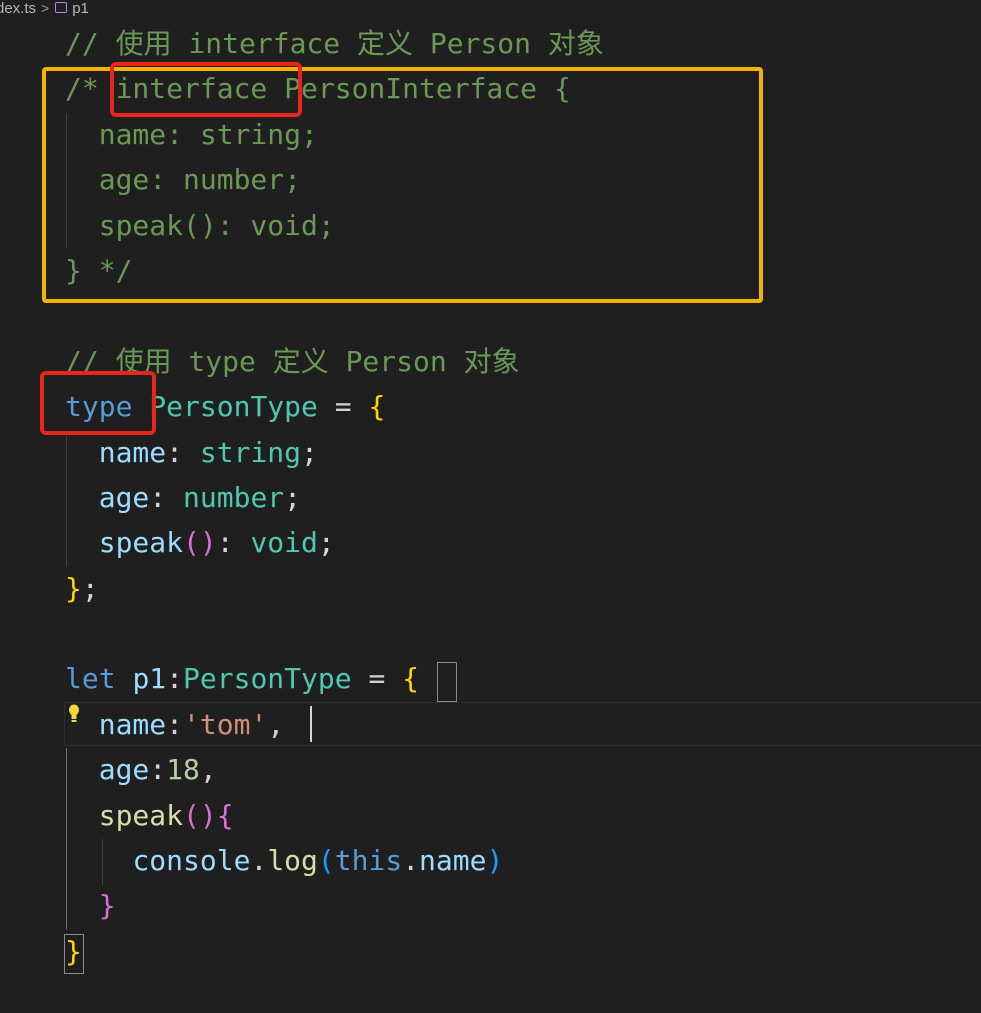 The image size is (981, 1013). Describe the element at coordinates (250, 452) in the screenshot. I see `code-token-type: string` at that location.